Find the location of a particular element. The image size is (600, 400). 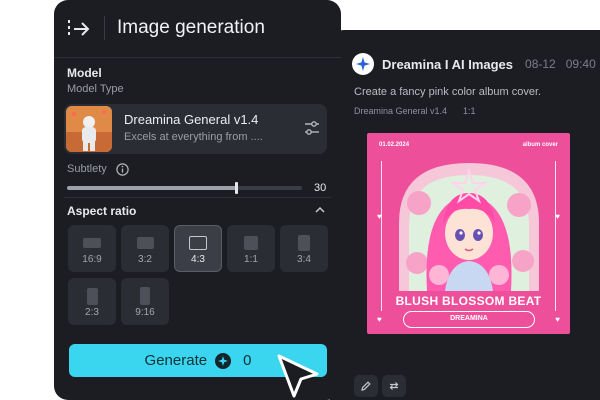

aspect-ratio-option-label: 9:16 is located at coordinates (145, 312).